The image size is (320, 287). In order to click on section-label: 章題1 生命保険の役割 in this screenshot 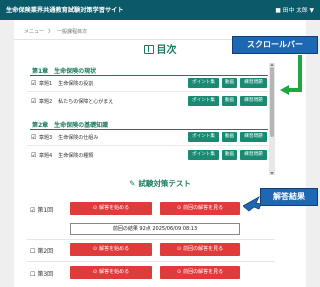, I will do `click(66, 83)`.